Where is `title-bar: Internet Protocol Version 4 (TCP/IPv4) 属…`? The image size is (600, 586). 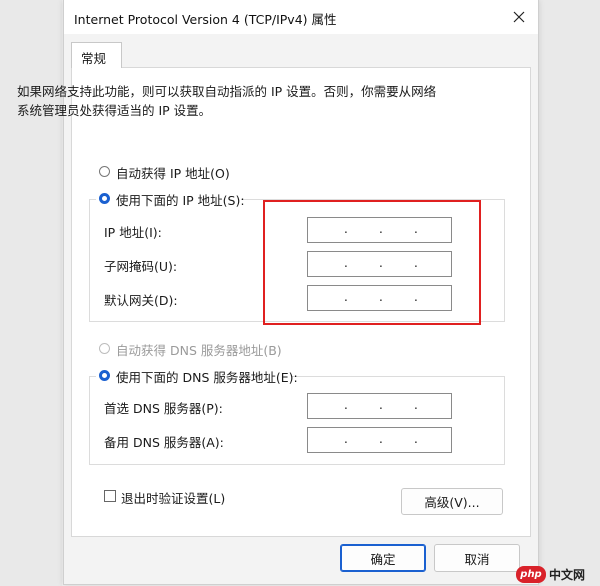
title-bar: Internet Protocol Version 4 (TCP/IPv4) 属… is located at coordinates (301, 17).